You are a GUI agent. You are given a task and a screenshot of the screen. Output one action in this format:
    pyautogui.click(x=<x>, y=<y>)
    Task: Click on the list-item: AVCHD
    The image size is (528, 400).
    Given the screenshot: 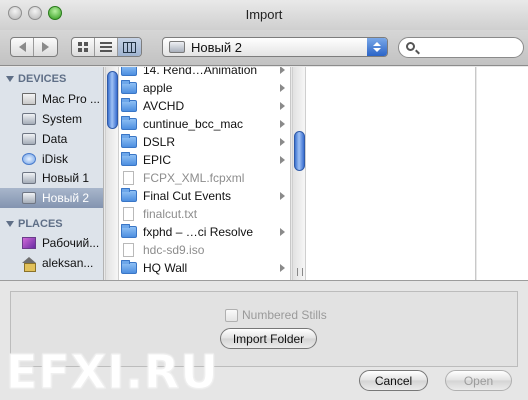 What is the action you would take?
    pyautogui.click(x=205, y=106)
    